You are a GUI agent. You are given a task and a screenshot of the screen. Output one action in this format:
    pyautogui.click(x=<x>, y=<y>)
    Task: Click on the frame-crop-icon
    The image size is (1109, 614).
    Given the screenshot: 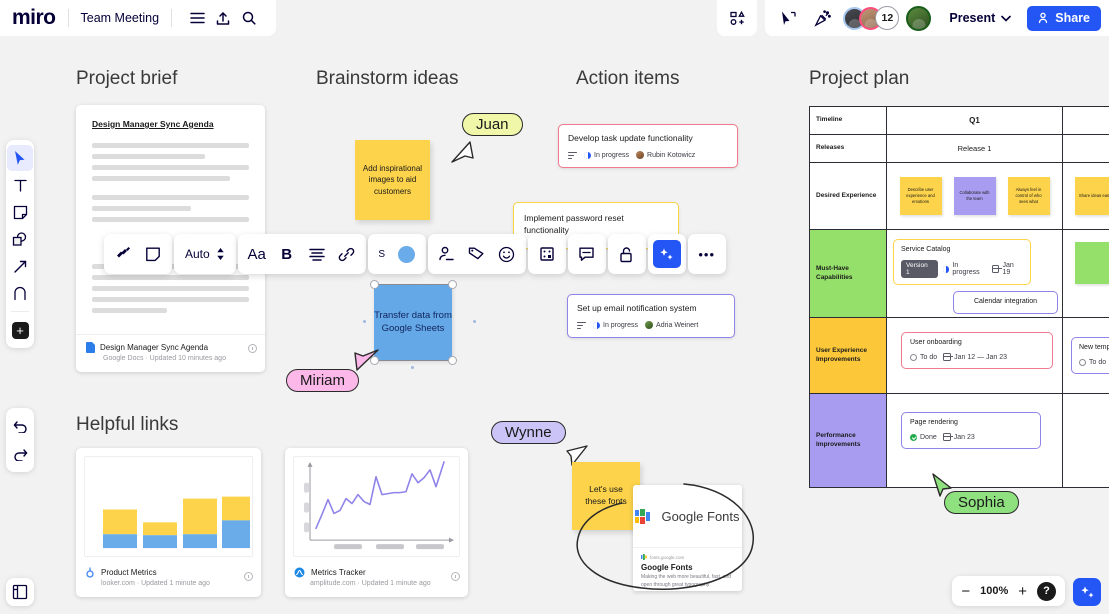 What is the action you would take?
    pyautogui.click(x=547, y=254)
    